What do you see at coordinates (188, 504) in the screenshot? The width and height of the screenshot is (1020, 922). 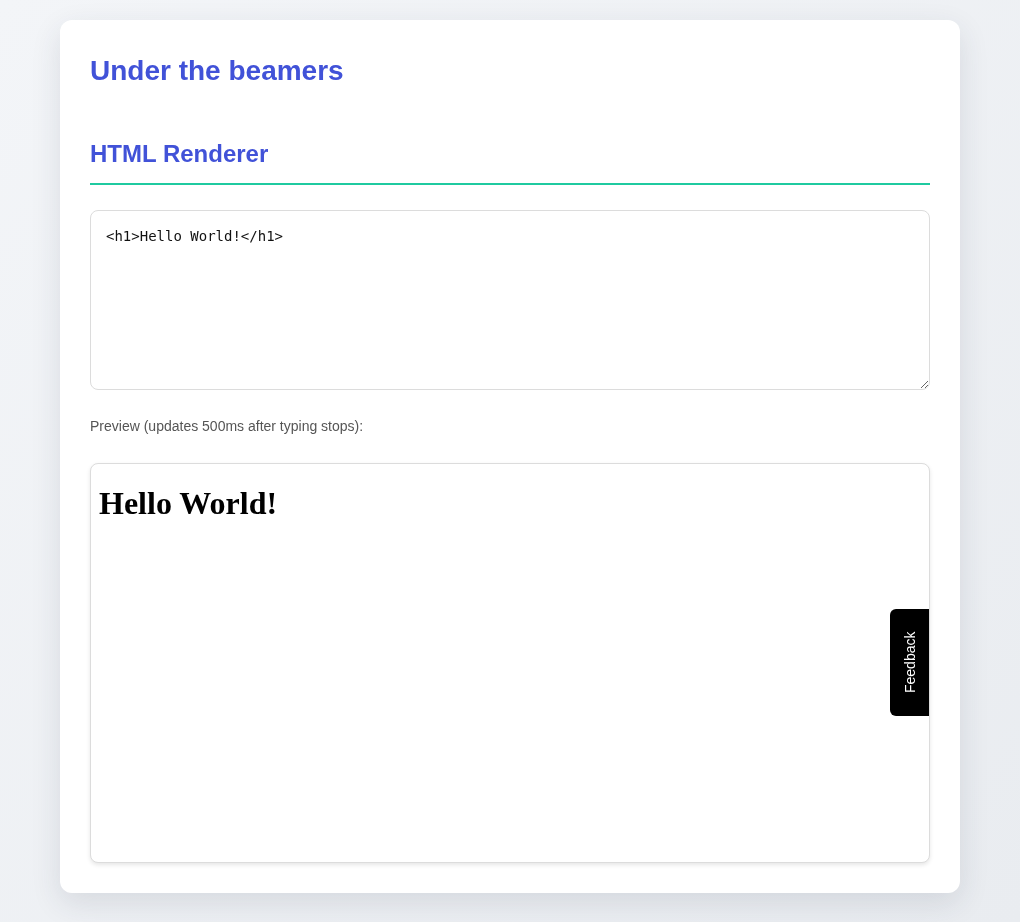 I see `preview-heading: Hello World!` at bounding box center [188, 504].